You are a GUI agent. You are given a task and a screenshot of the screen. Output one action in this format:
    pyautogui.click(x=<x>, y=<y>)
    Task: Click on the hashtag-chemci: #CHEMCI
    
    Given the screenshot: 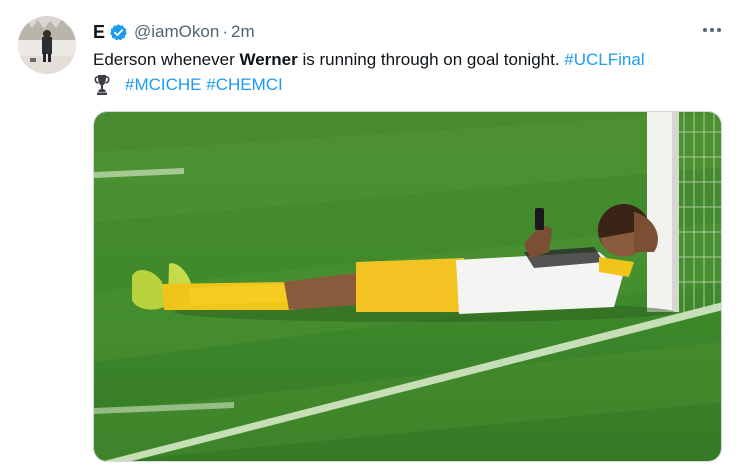 What is the action you would take?
    pyautogui.click(x=244, y=84)
    